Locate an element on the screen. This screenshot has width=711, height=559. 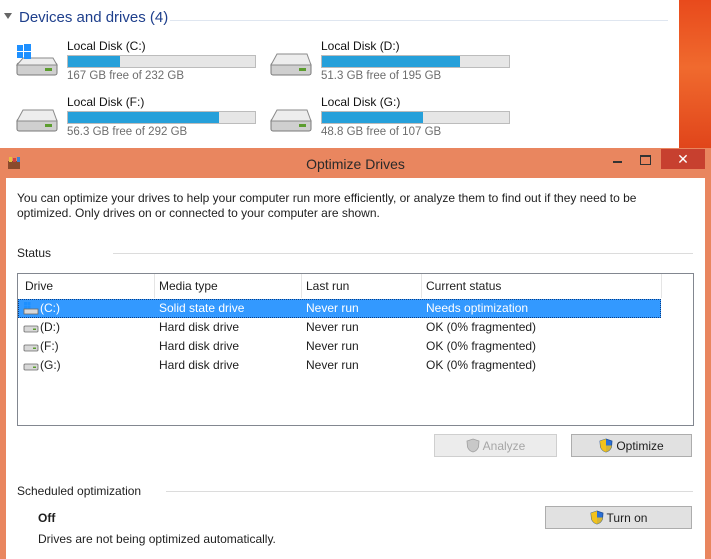
column-header-media-type: Media type is located at coordinates (188, 286).